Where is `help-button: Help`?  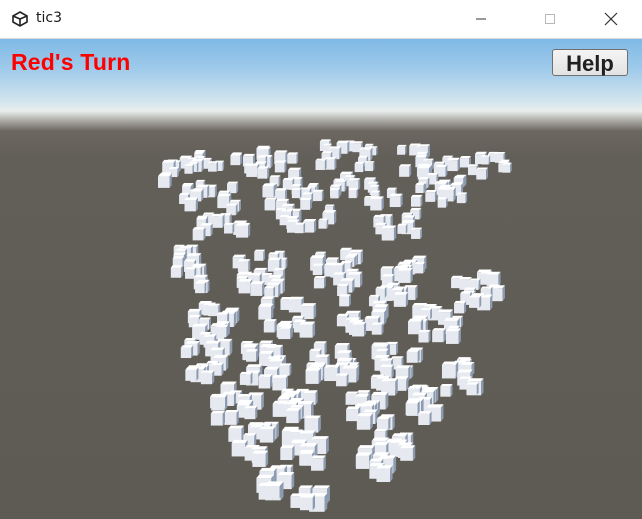
help-button: Help is located at coordinates (590, 62).